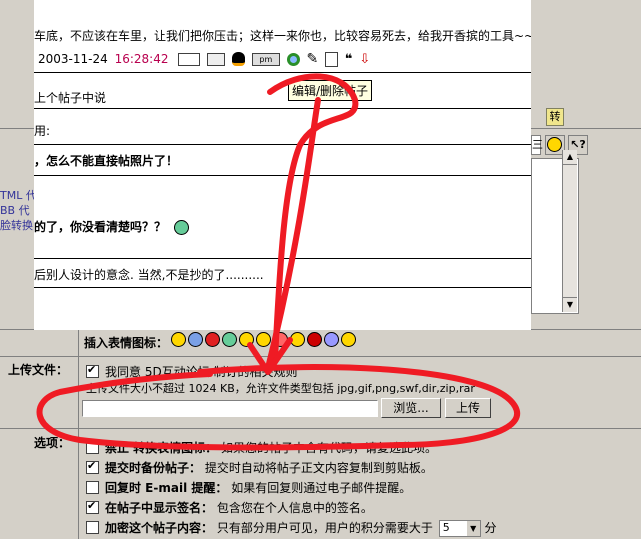  I want to click on annotation-ellipse, so click(278, 407).